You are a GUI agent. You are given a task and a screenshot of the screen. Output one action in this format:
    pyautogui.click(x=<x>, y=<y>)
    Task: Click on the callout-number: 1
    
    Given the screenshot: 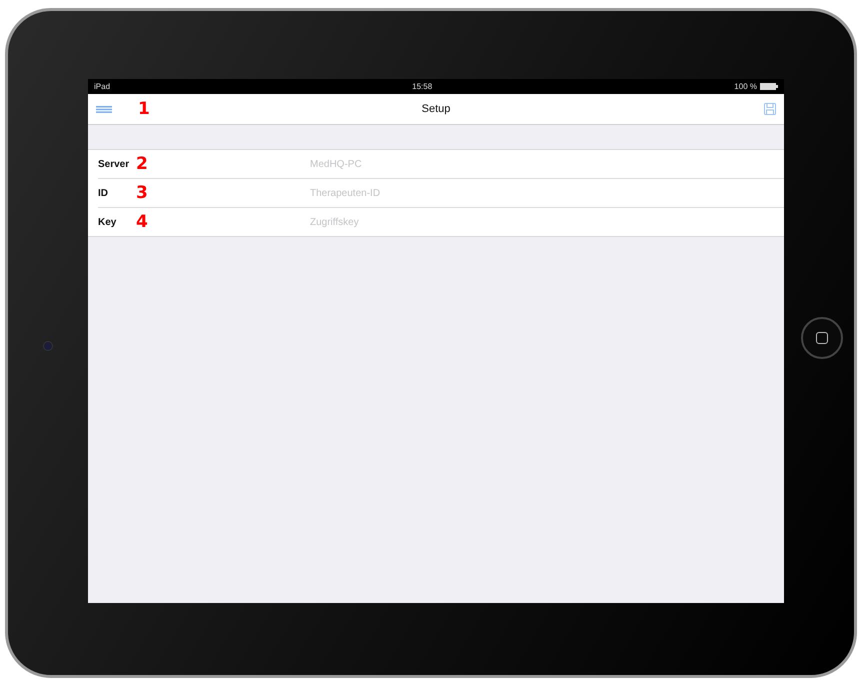 What is the action you would take?
    pyautogui.click(x=144, y=109)
    